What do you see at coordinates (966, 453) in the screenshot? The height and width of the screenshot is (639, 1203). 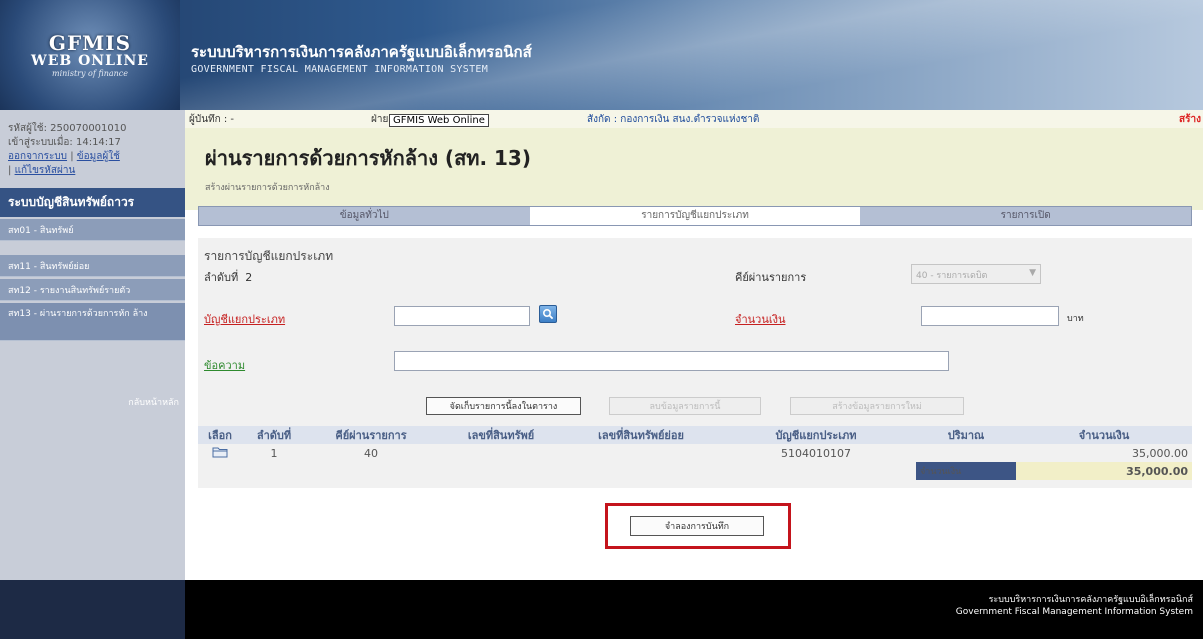 I see `row-qty` at bounding box center [966, 453].